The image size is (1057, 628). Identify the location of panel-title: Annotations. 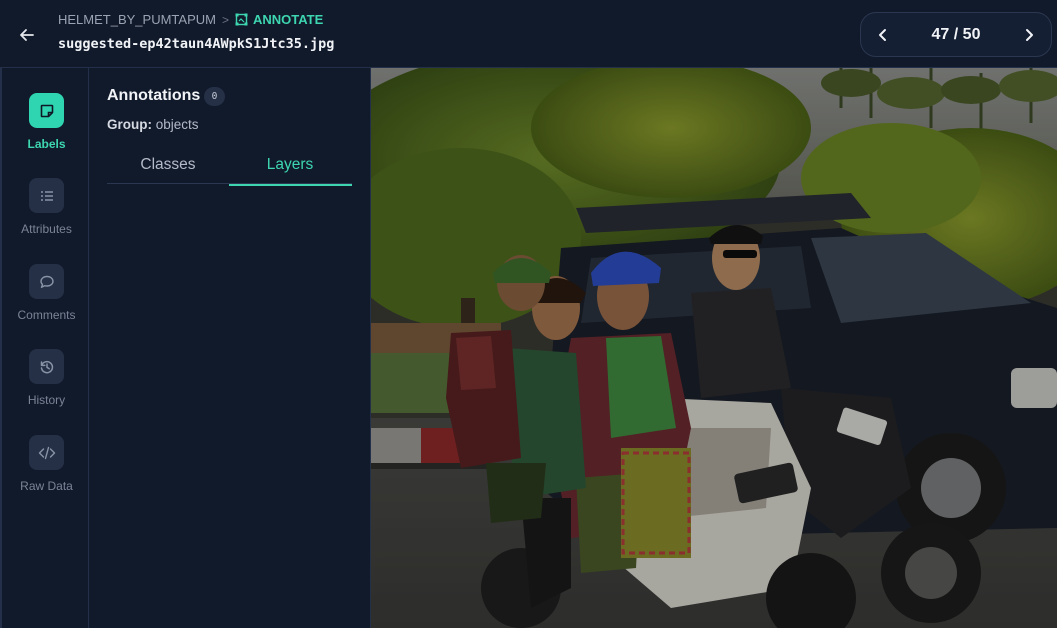
(154, 95).